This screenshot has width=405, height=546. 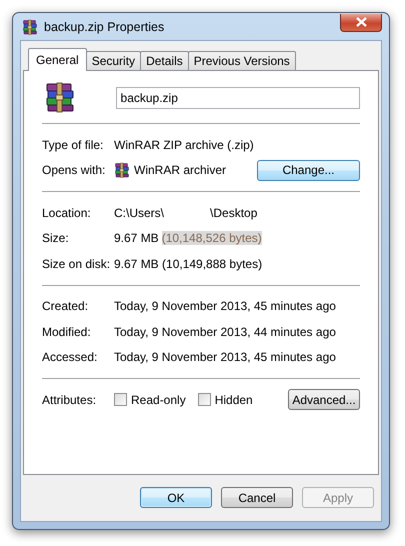 What do you see at coordinates (234, 213) in the screenshot?
I see `field-value: \Desktop` at bounding box center [234, 213].